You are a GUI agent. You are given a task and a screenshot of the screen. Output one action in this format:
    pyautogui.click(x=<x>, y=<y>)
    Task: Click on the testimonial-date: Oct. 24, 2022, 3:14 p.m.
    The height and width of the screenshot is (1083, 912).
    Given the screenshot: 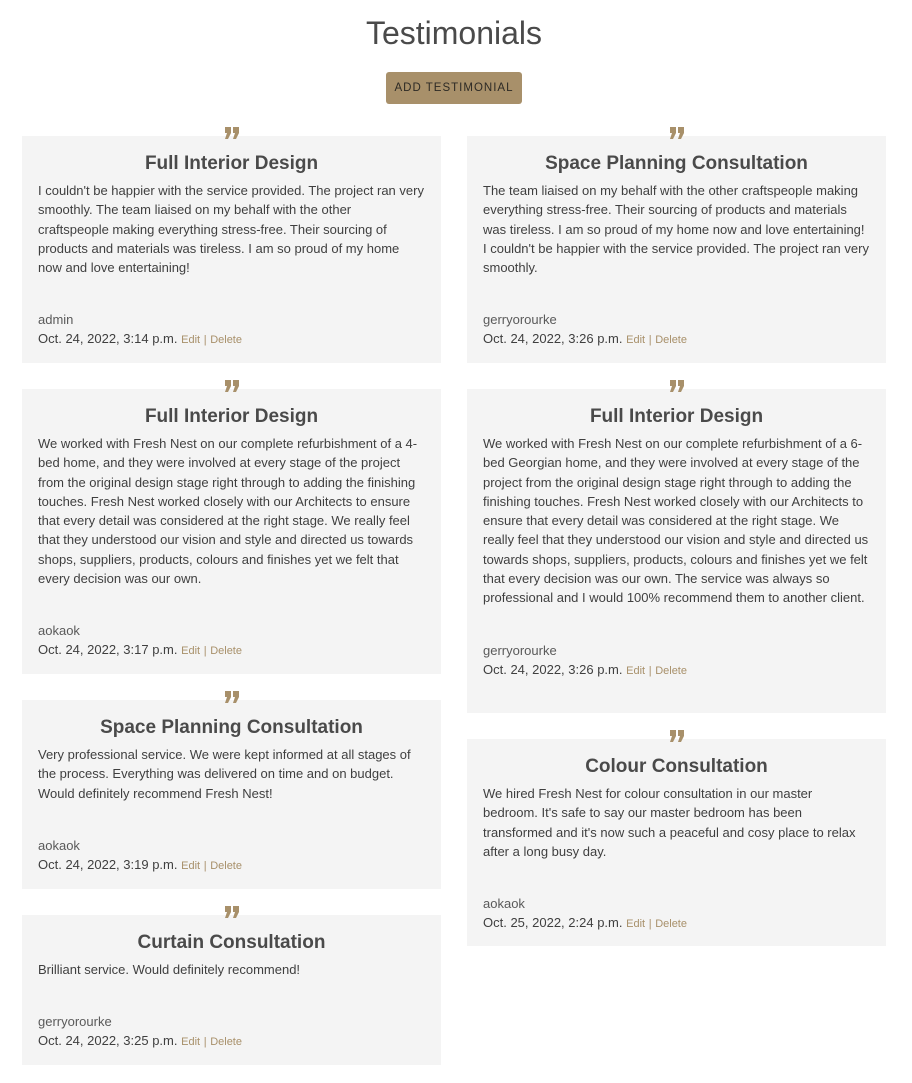 What is the action you would take?
    pyautogui.click(x=108, y=339)
    